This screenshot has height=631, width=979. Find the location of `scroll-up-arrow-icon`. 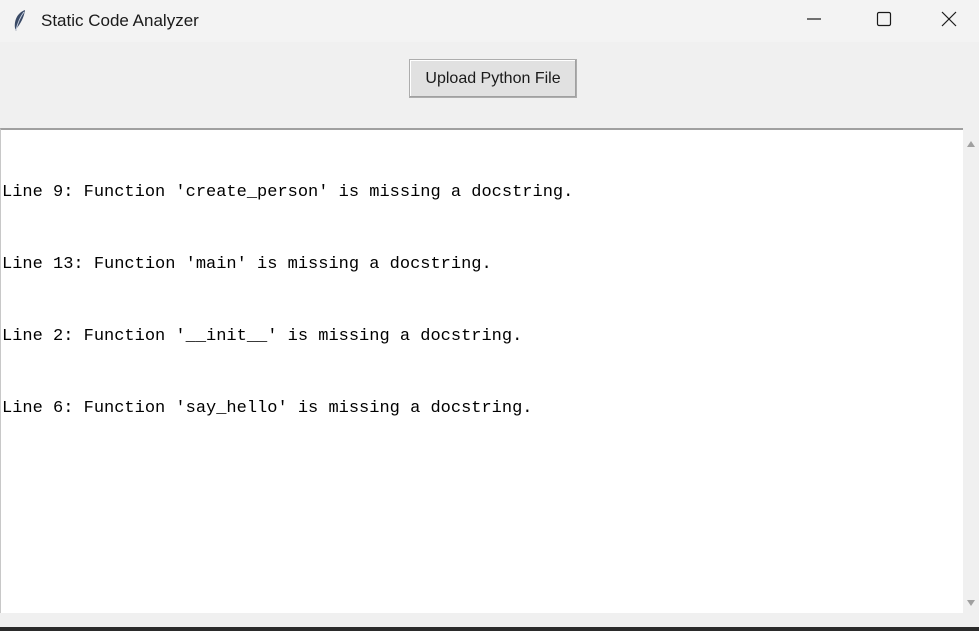

scroll-up-arrow-icon is located at coordinates (971, 141).